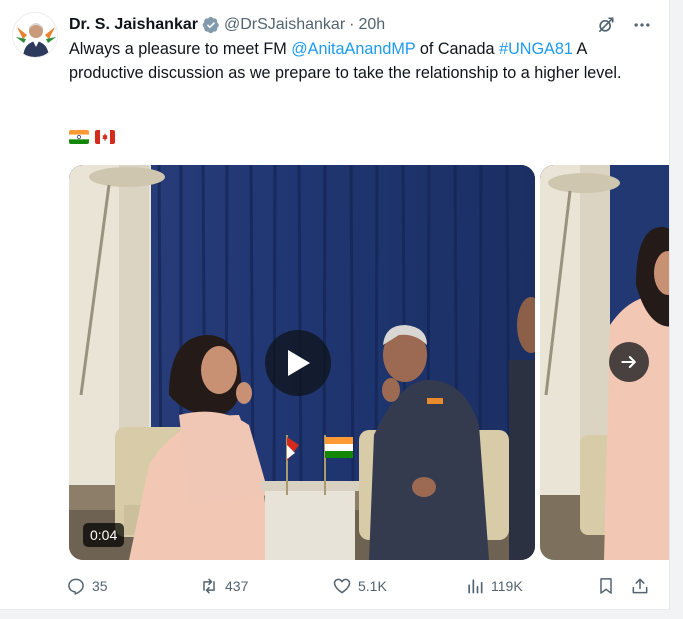 The height and width of the screenshot is (619, 683). I want to click on handle: @DrSJaishankar, so click(284, 25).